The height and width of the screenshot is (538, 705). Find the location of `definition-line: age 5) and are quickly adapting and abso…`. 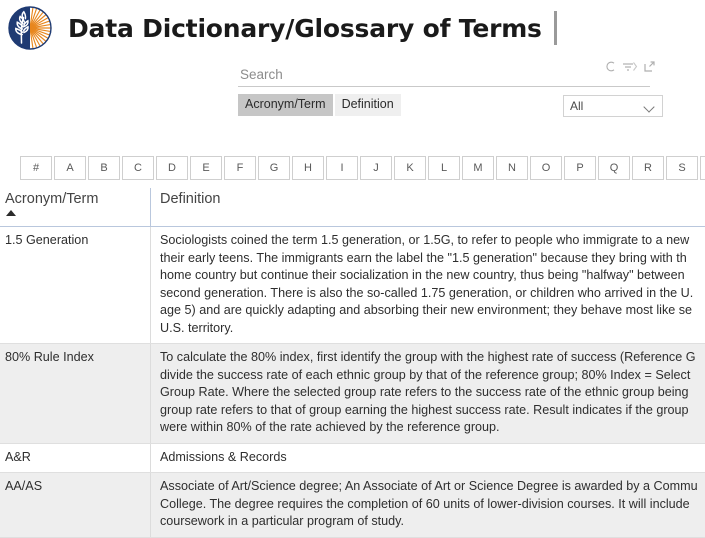

definition-line: age 5) and are quickly adapting and abso… is located at coordinates (426, 310).